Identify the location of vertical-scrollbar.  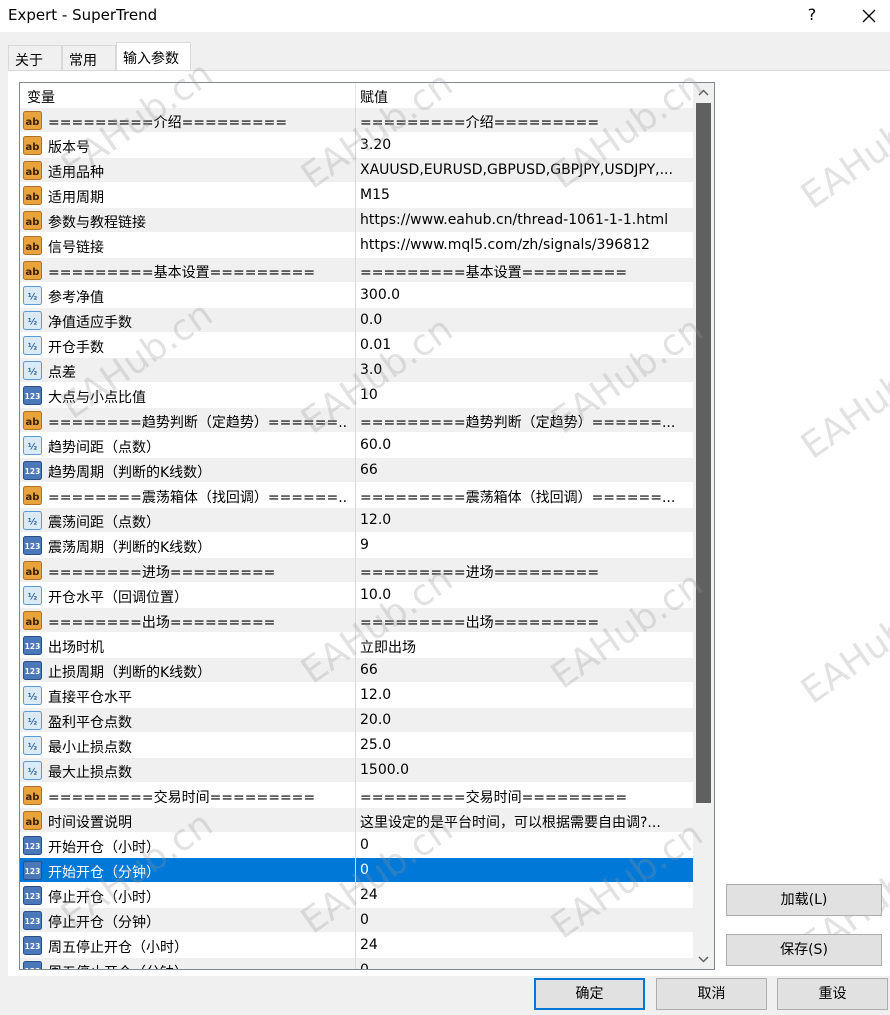
(703, 526).